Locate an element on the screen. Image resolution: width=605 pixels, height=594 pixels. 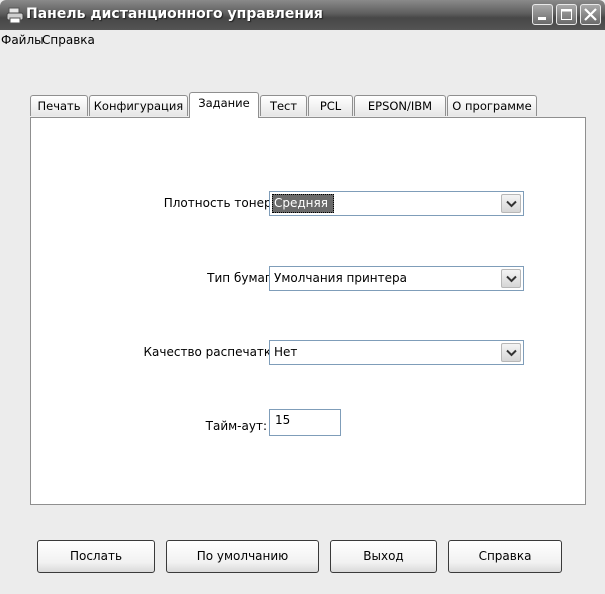
maximize-icon is located at coordinates (566, 14).